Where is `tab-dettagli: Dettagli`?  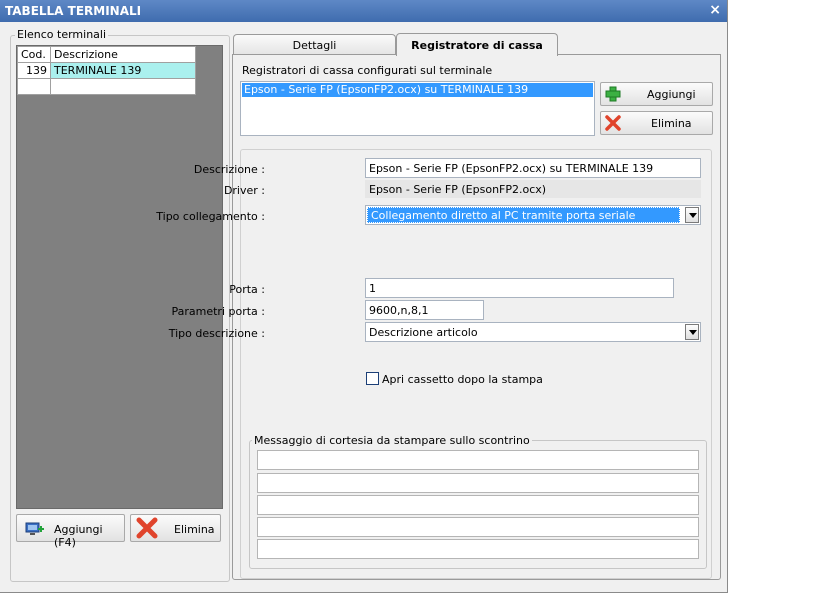
tab-dettagli: Dettagli is located at coordinates (314, 44).